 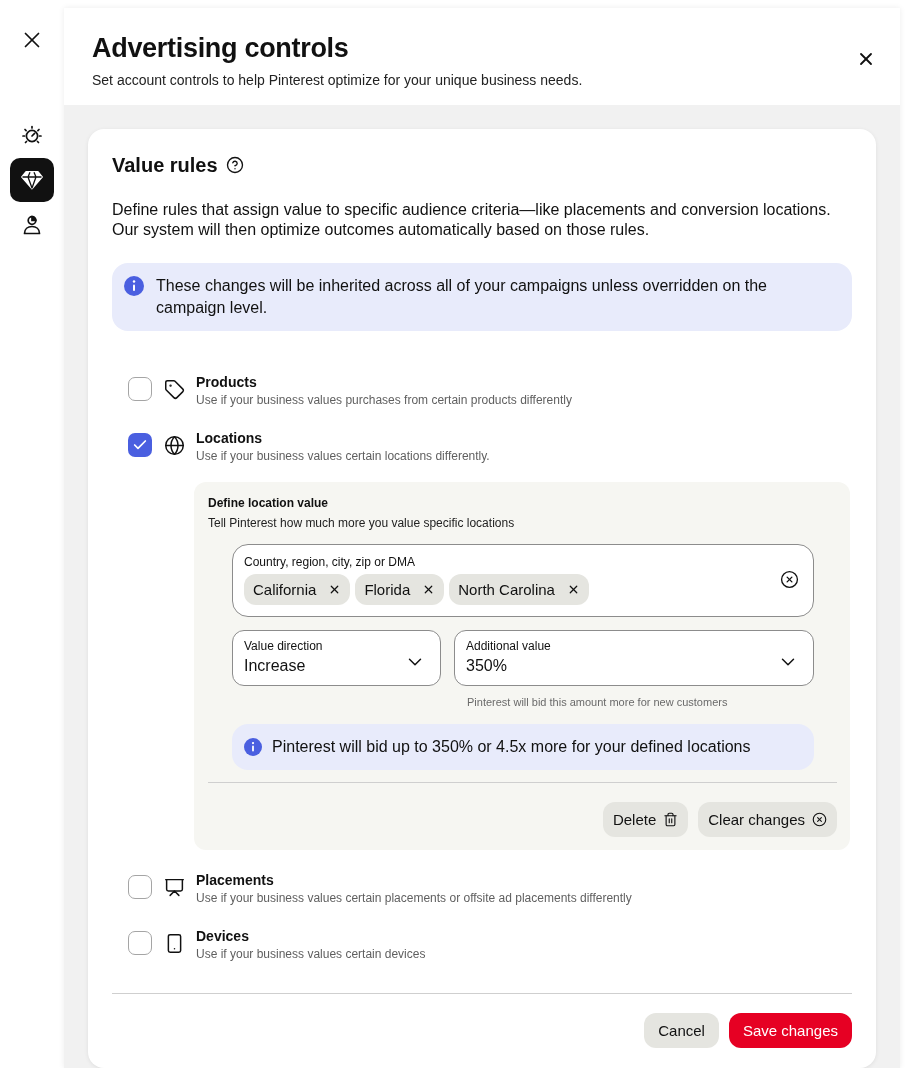 I want to click on page-title: Advertising controls, so click(x=221, y=48).